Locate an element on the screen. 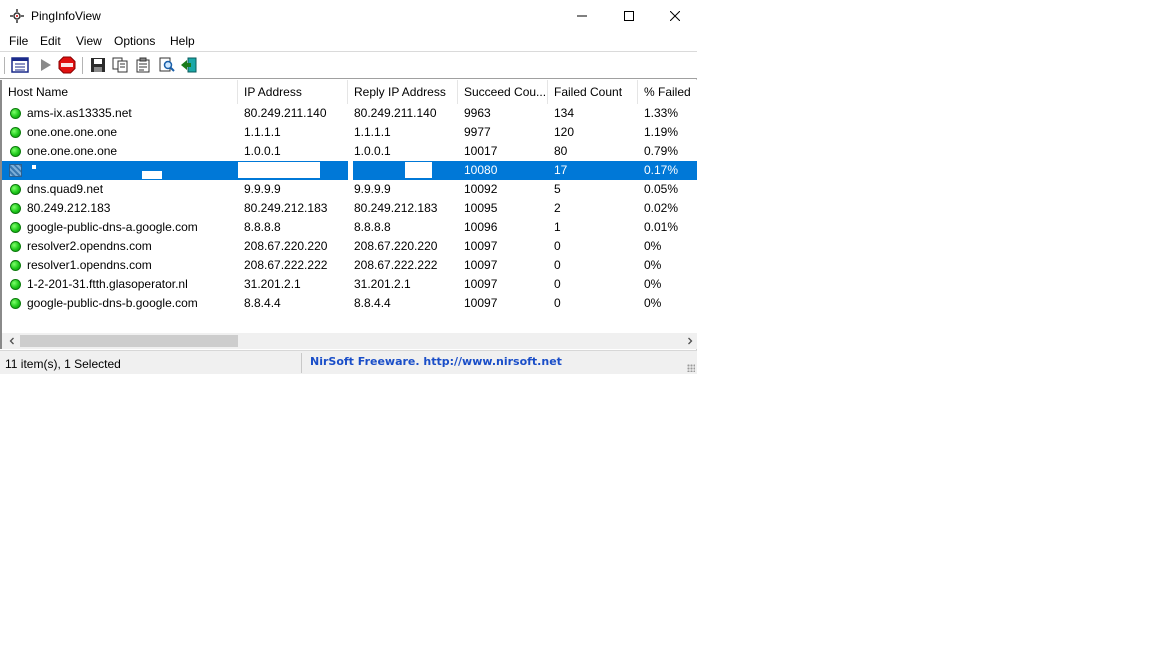  horizontal-scrollbar is located at coordinates (348, 341).